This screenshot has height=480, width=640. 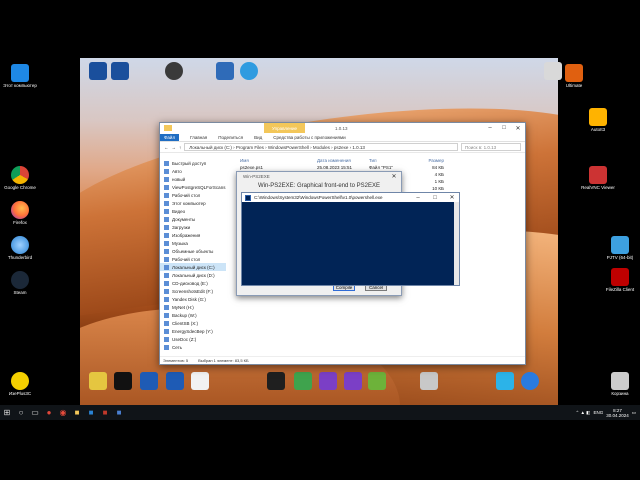 What do you see at coordinates (63, 413) in the screenshot?
I see `taskbar-app-icon: ◉` at bounding box center [63, 413].